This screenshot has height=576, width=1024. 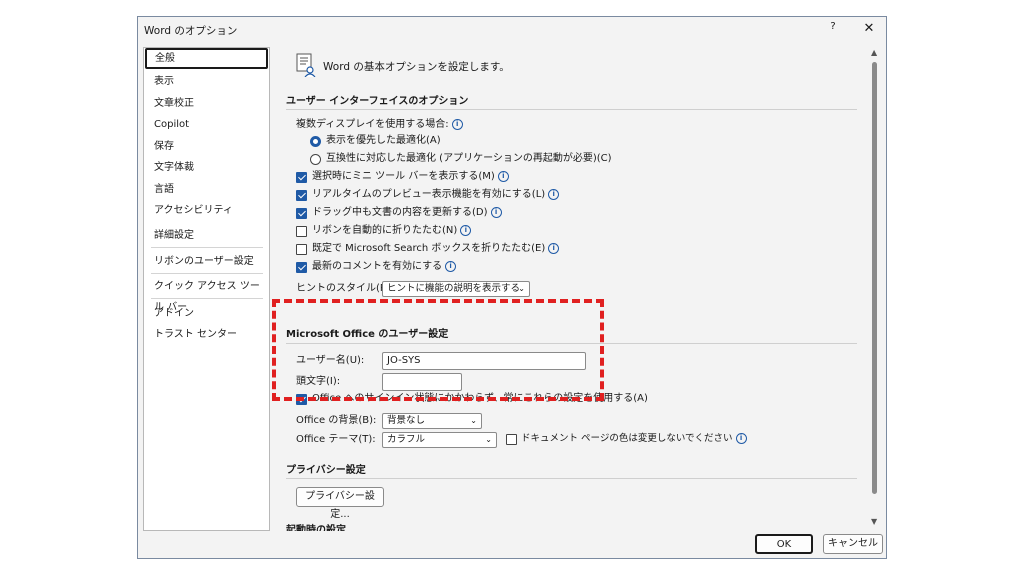 I want to click on nav-item-display: 表示, so click(x=206, y=81).